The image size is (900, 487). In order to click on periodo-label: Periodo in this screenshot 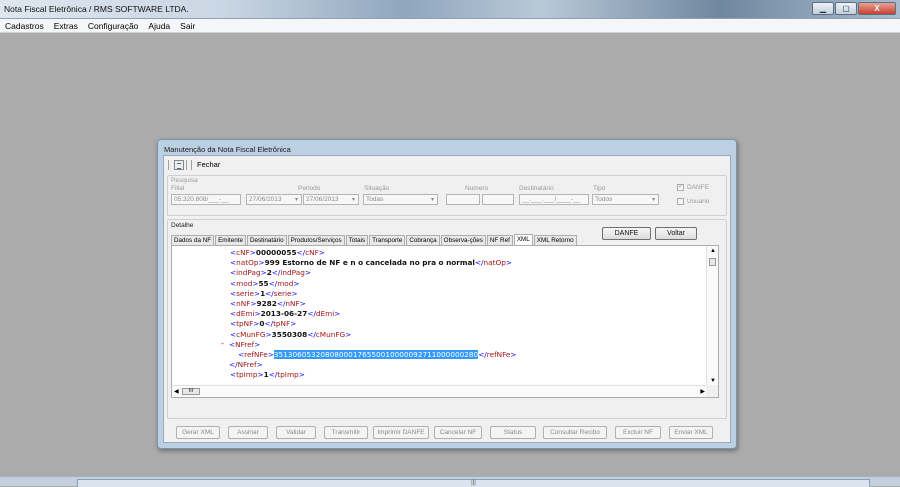, I will do `click(309, 188)`.